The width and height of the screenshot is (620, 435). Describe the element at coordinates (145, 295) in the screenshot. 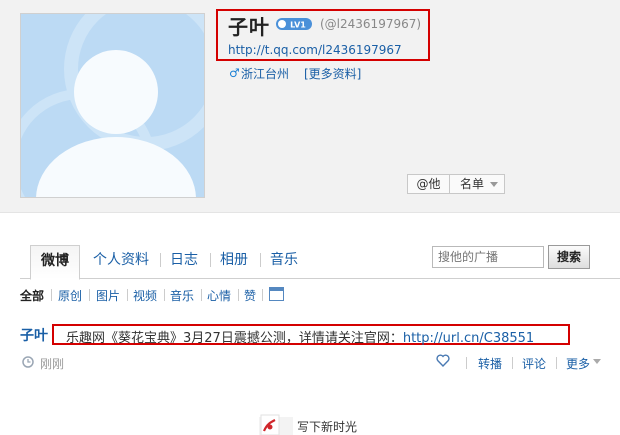

I see `filter-videos: 视频` at that location.